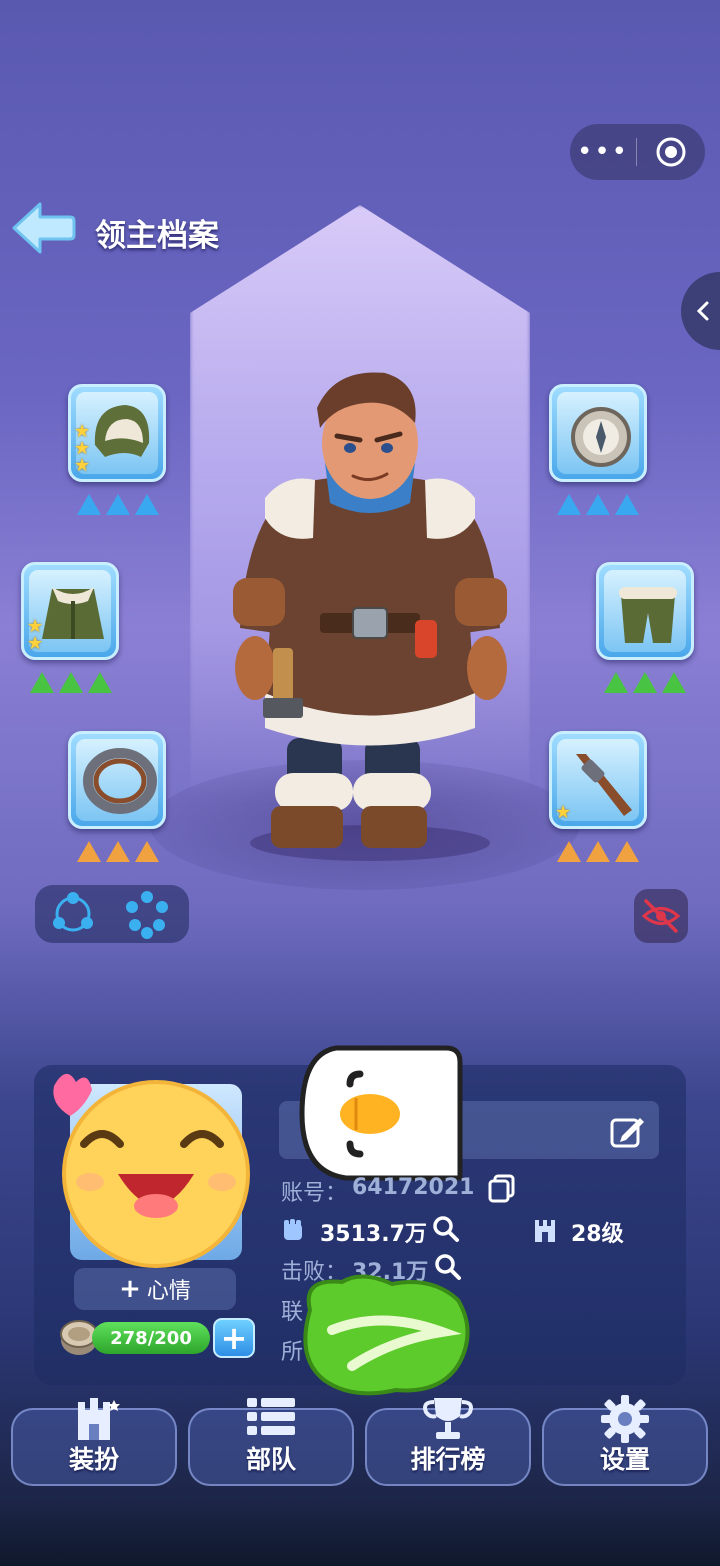 This screenshot has width=720, height=1566. What do you see at coordinates (381, 1113) in the screenshot?
I see `duck-sticker` at bounding box center [381, 1113].